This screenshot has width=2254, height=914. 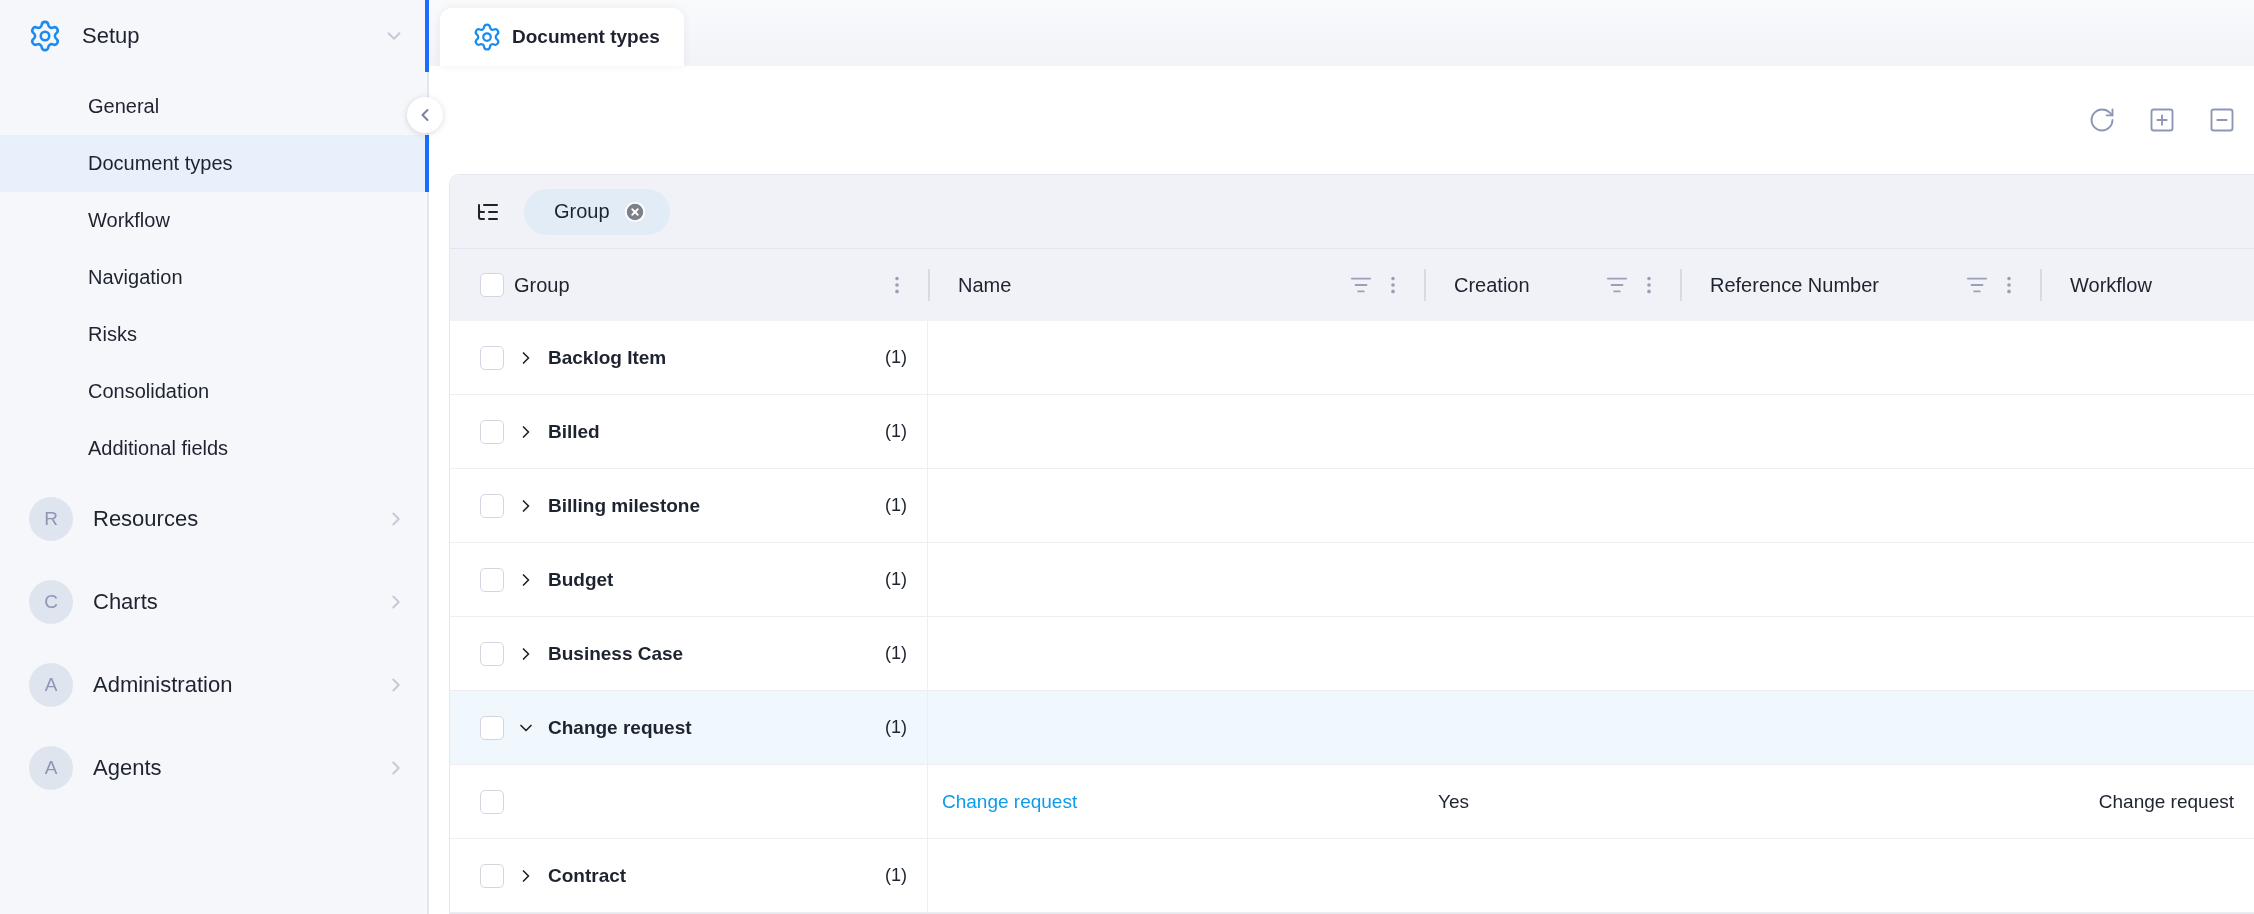 What do you see at coordinates (126, 601) in the screenshot?
I see `section-label: Charts` at bounding box center [126, 601].